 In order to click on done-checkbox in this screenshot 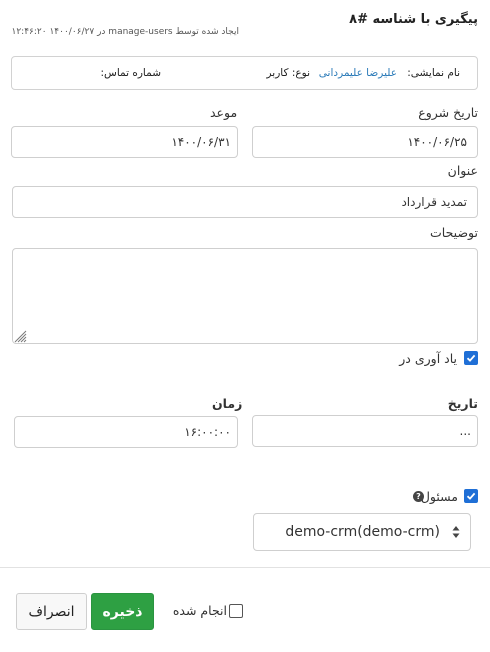, I will do `click(236, 611)`.